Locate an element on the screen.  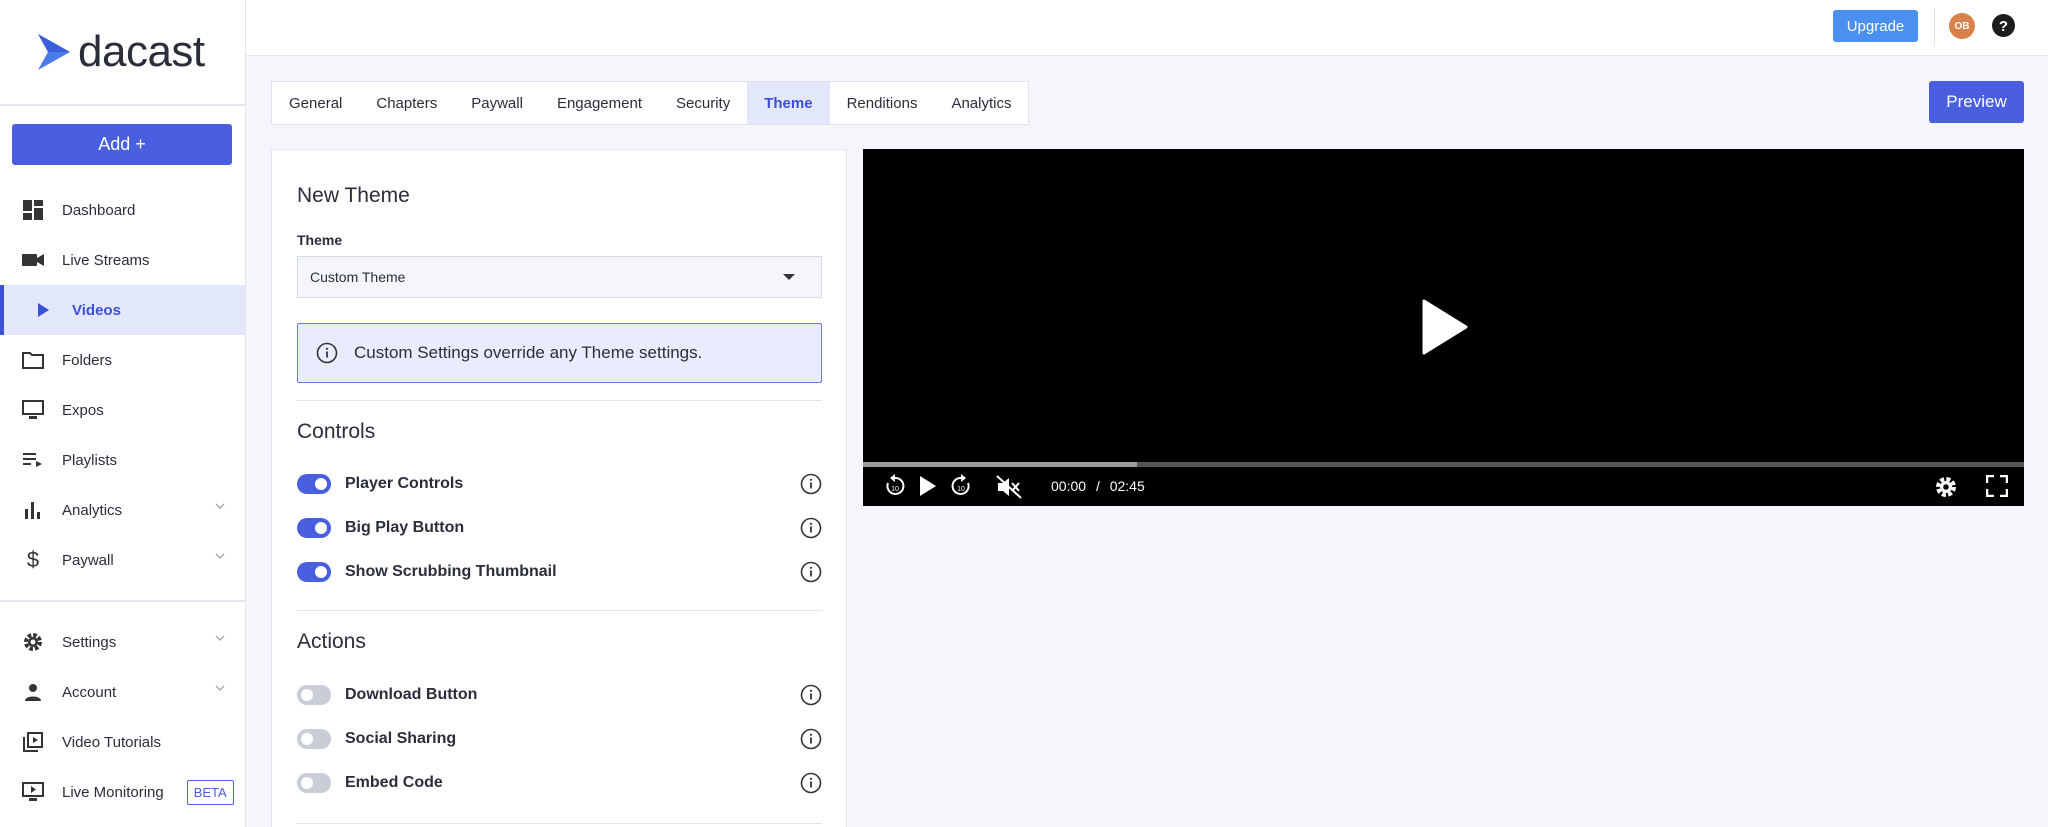
tab-analytics: Analytics is located at coordinates (981, 103).